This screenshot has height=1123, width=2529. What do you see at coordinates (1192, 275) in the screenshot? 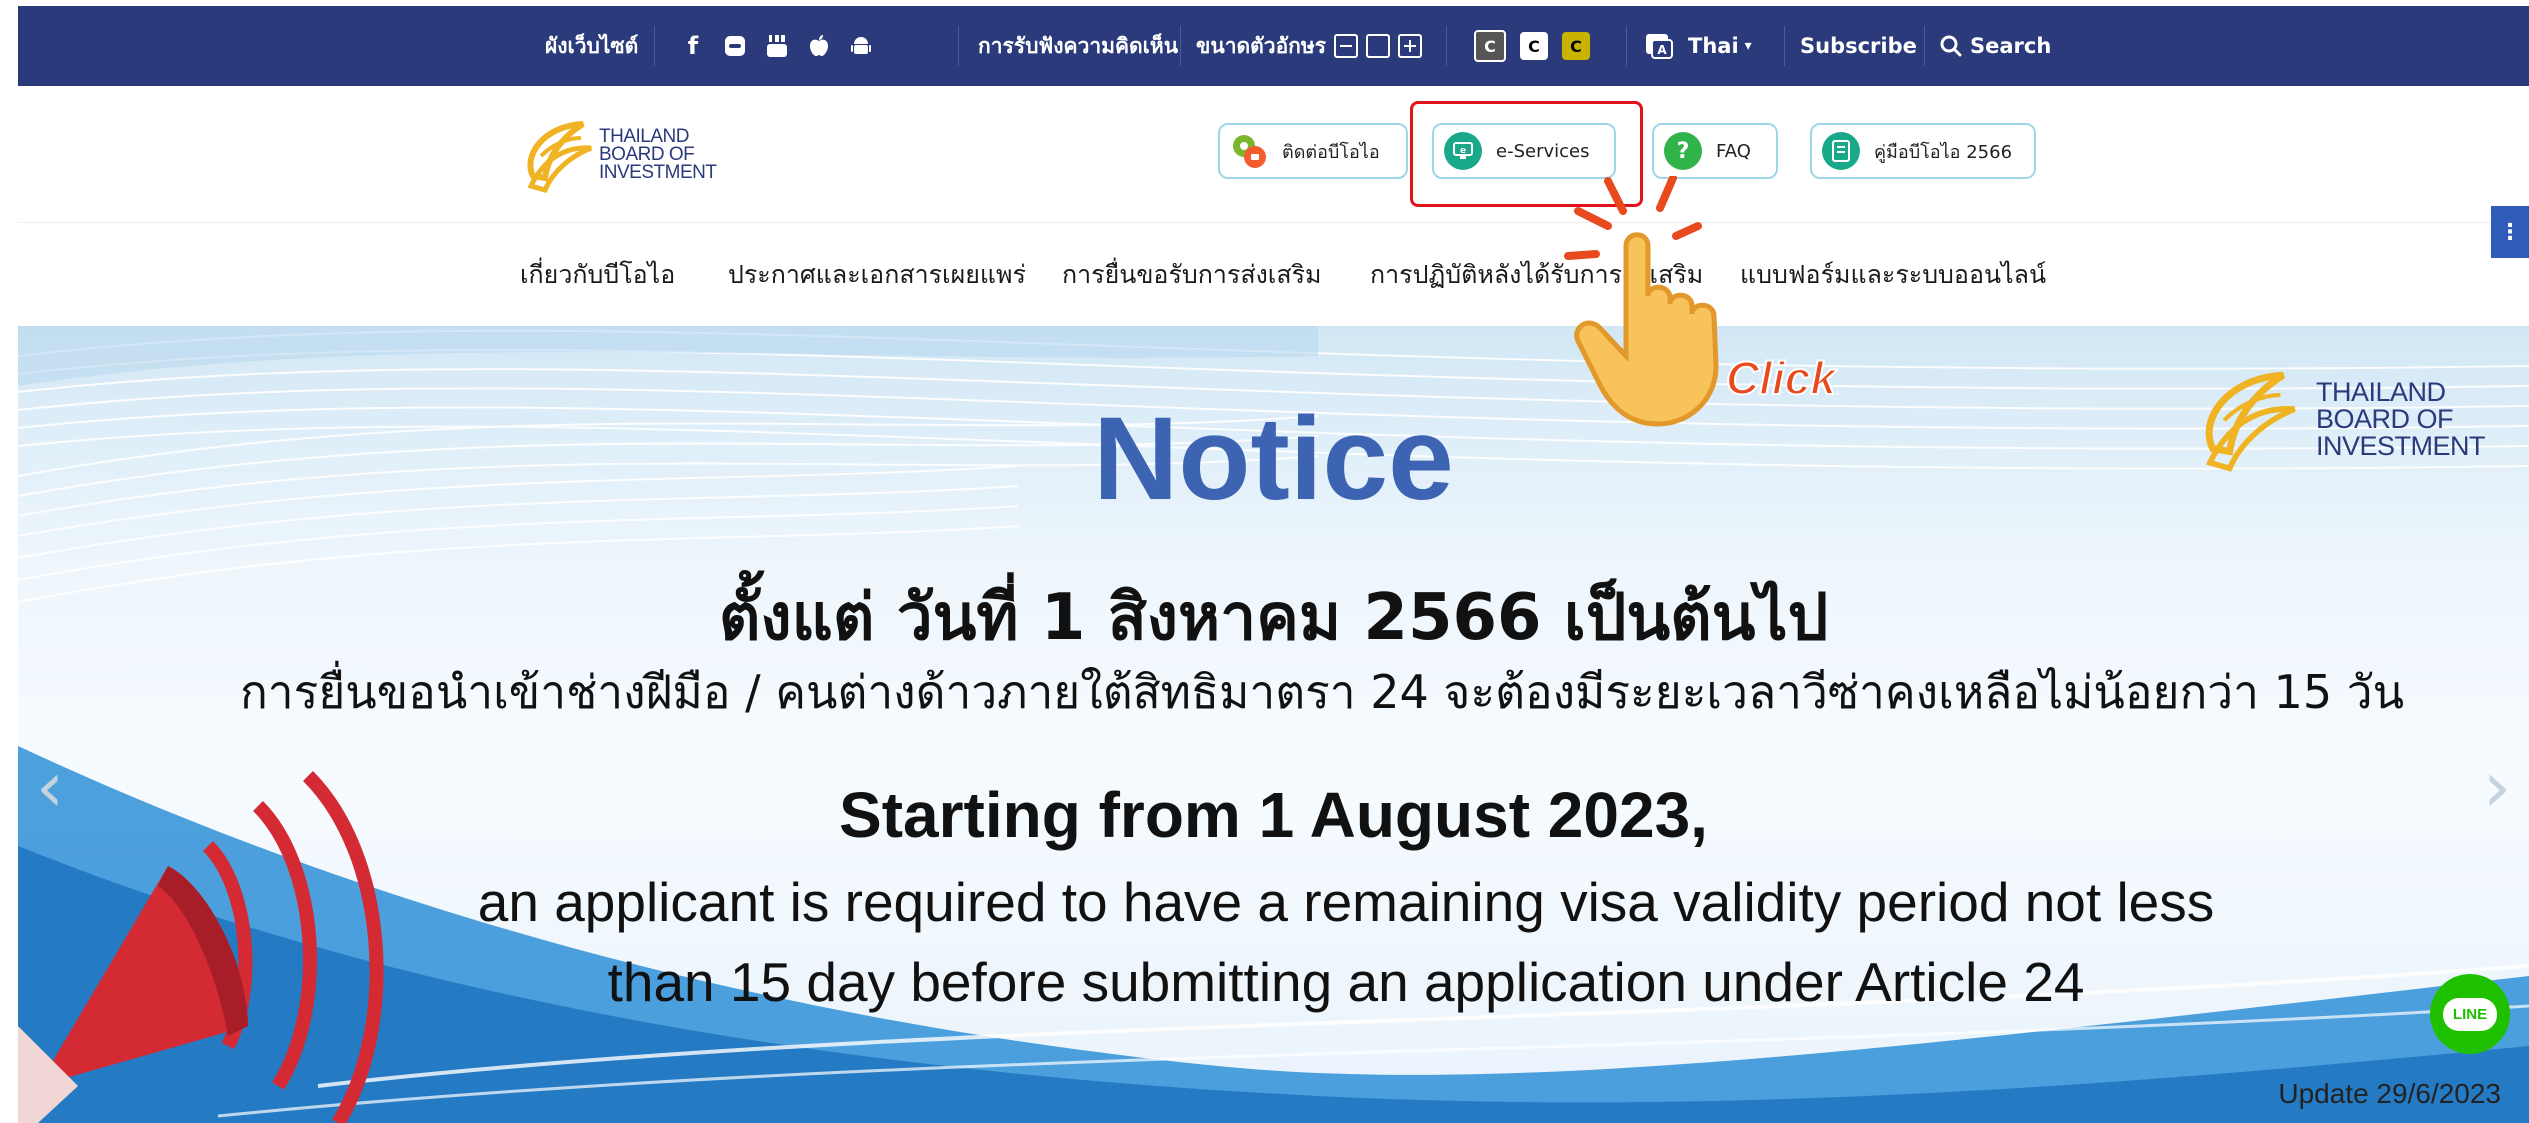
I see `nav-item-apply-promotion: การยื่นขอรับการส่งเสริม` at bounding box center [1192, 275].